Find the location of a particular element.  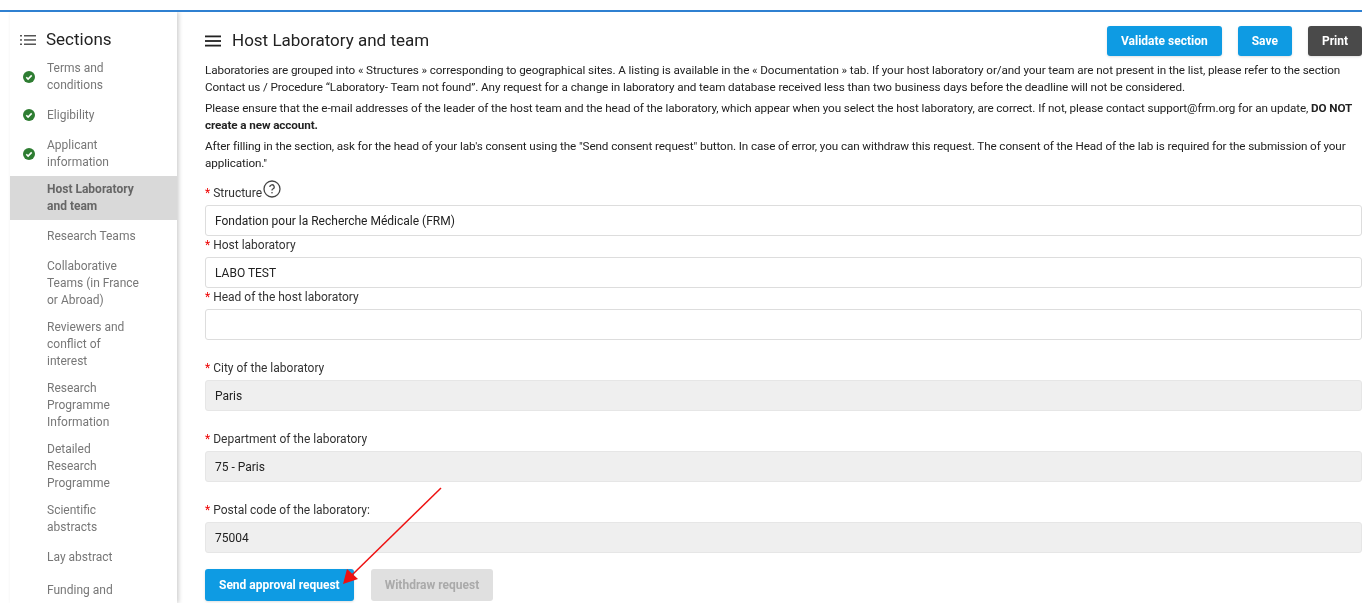

text-field: Fondation pour la Recherche Médicale (FRM) is located at coordinates (783, 220).